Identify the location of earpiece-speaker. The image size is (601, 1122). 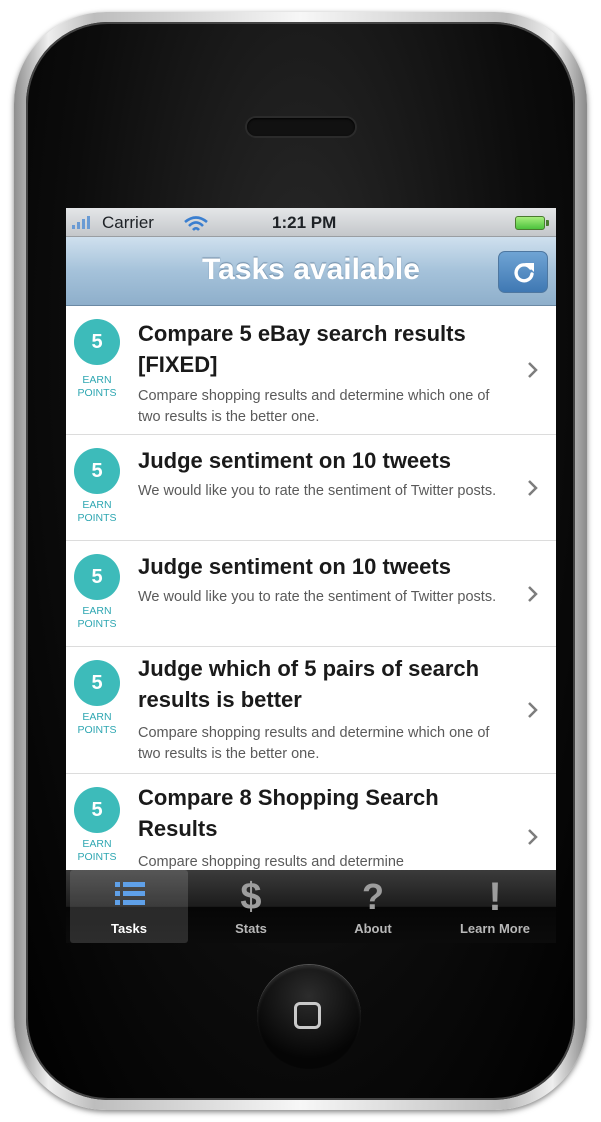
(301, 127).